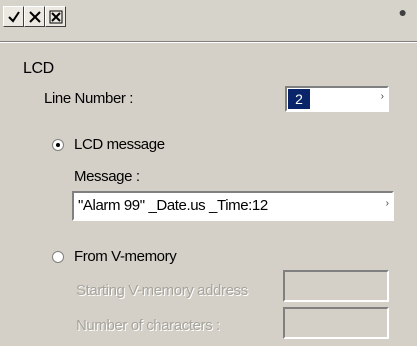 Image resolution: width=417 pixels, height=346 pixels. I want to click on message-input: "Alarm 99" _Date.us _Time:12 ›, so click(233, 206).